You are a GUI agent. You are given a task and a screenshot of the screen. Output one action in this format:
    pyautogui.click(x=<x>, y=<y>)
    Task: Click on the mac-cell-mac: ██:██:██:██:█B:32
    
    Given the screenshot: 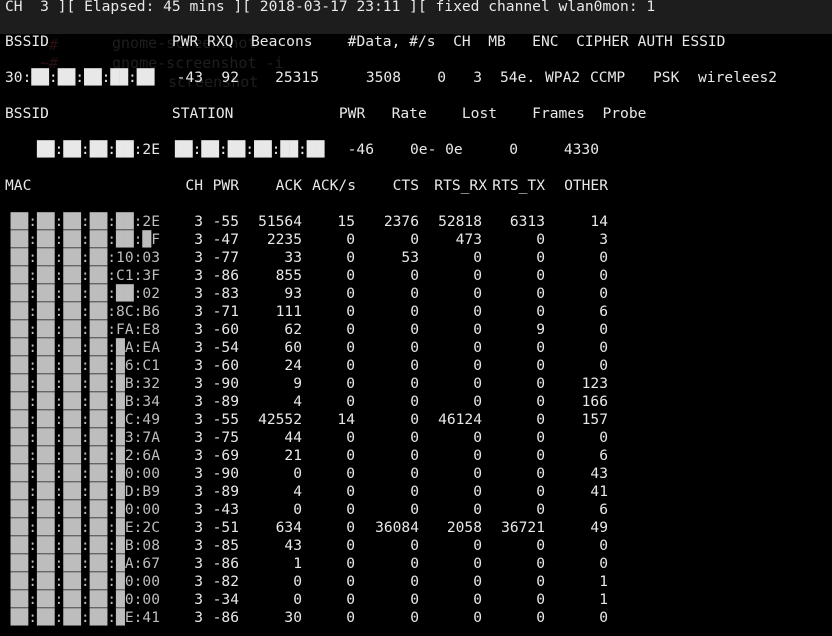 What is the action you would take?
    pyautogui.click(x=85, y=383)
    